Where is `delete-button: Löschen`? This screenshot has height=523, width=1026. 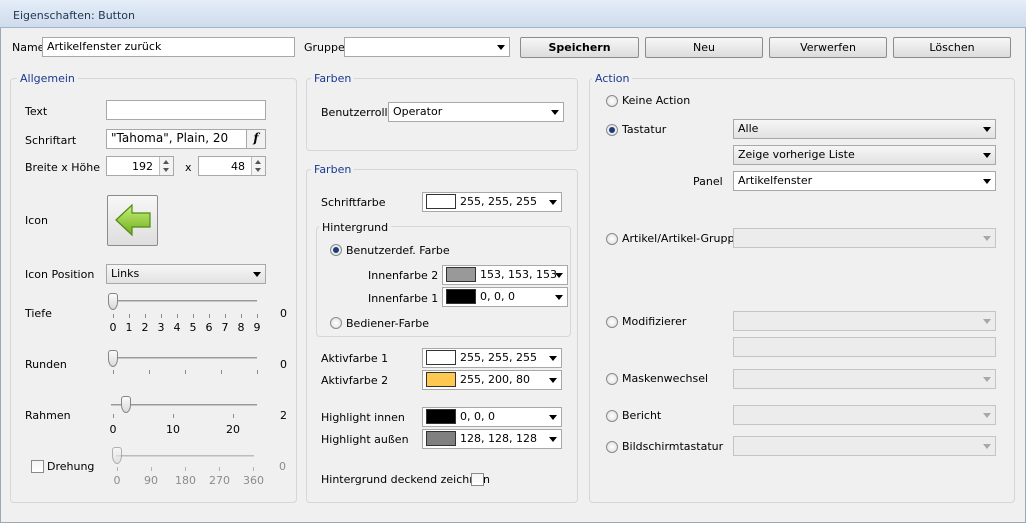
delete-button: Löschen is located at coordinates (952, 47).